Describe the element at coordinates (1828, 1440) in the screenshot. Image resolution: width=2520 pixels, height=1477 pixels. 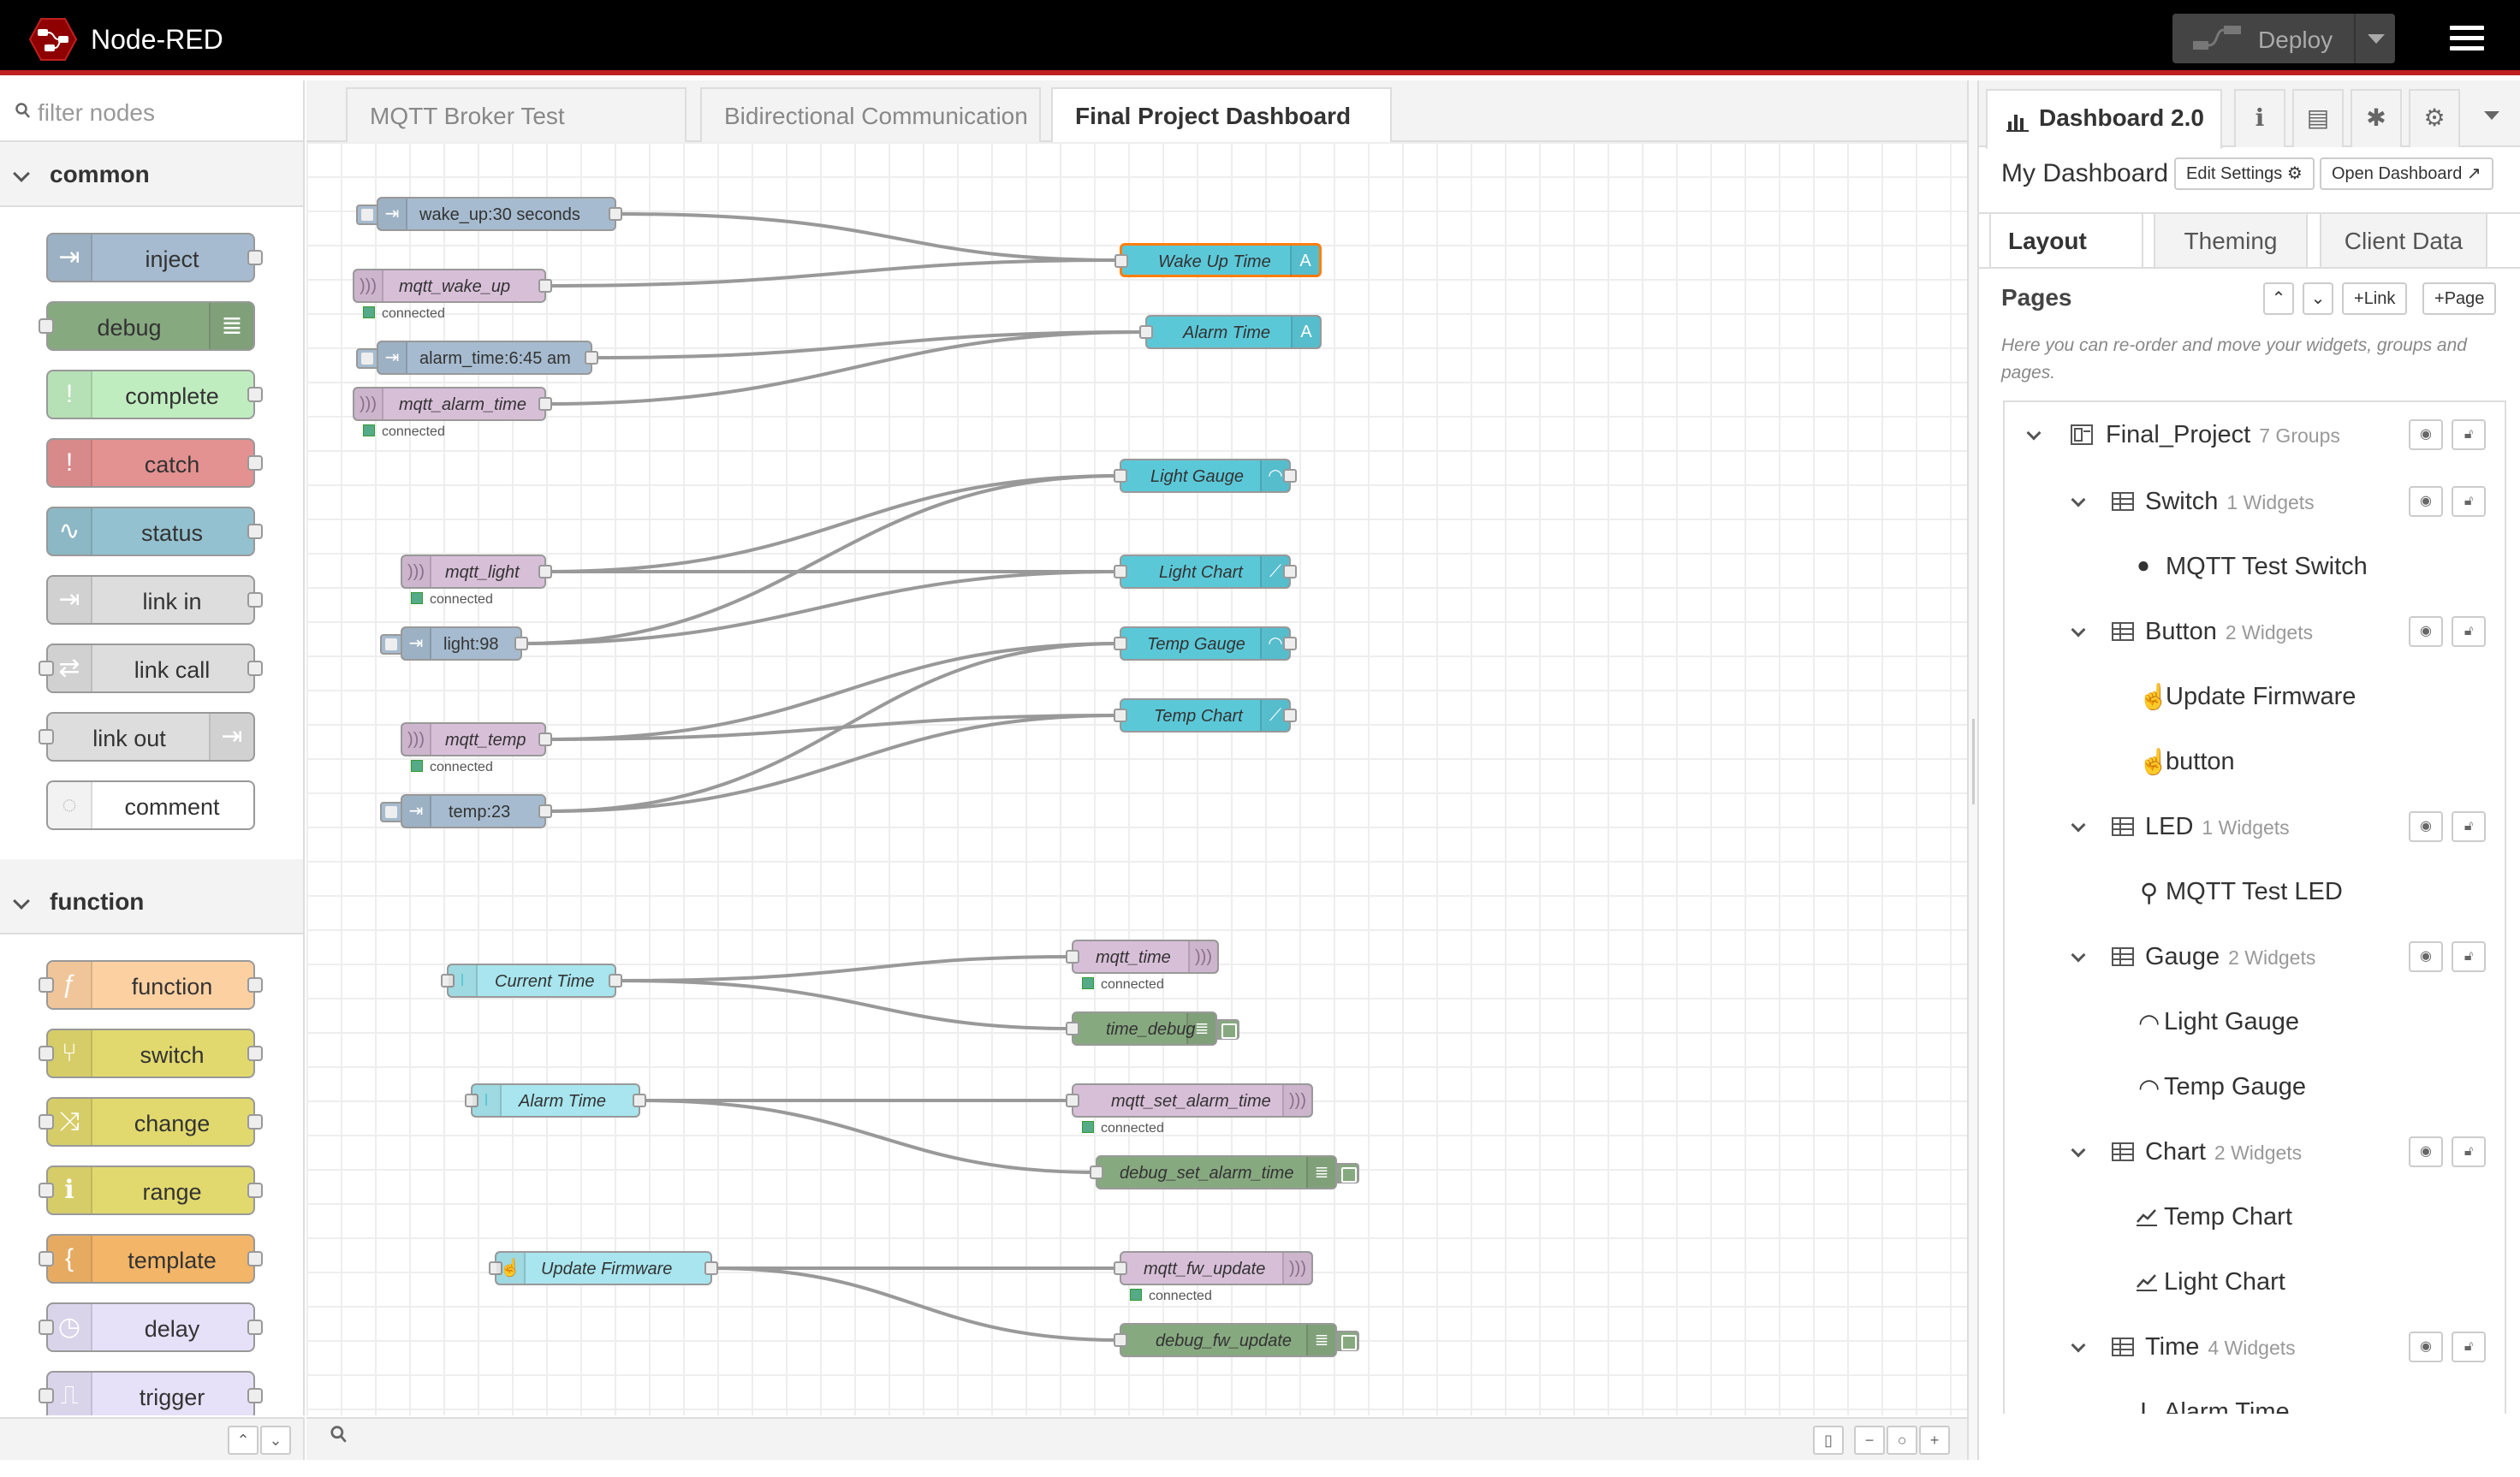
I see `navigator-map-icon: ▯` at that location.